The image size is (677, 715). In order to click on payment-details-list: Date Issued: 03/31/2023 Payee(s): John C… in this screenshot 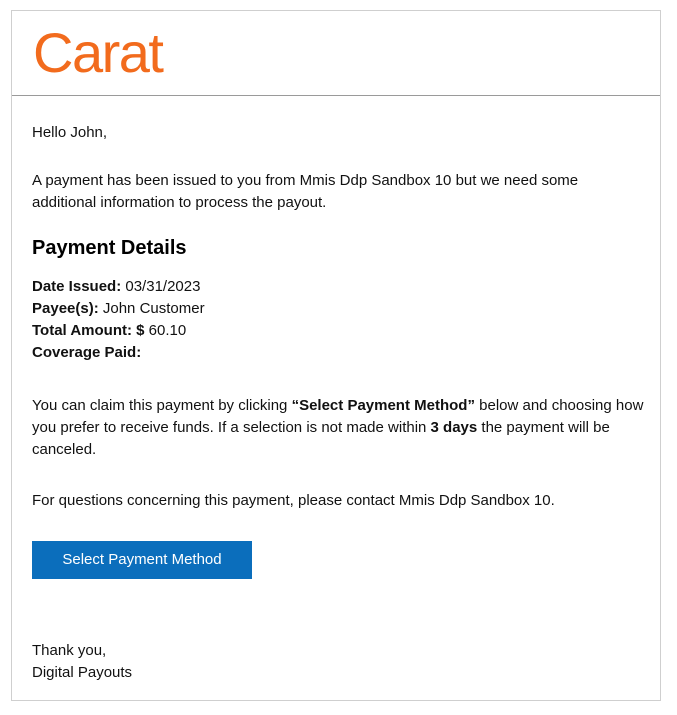, I will do `click(118, 320)`.